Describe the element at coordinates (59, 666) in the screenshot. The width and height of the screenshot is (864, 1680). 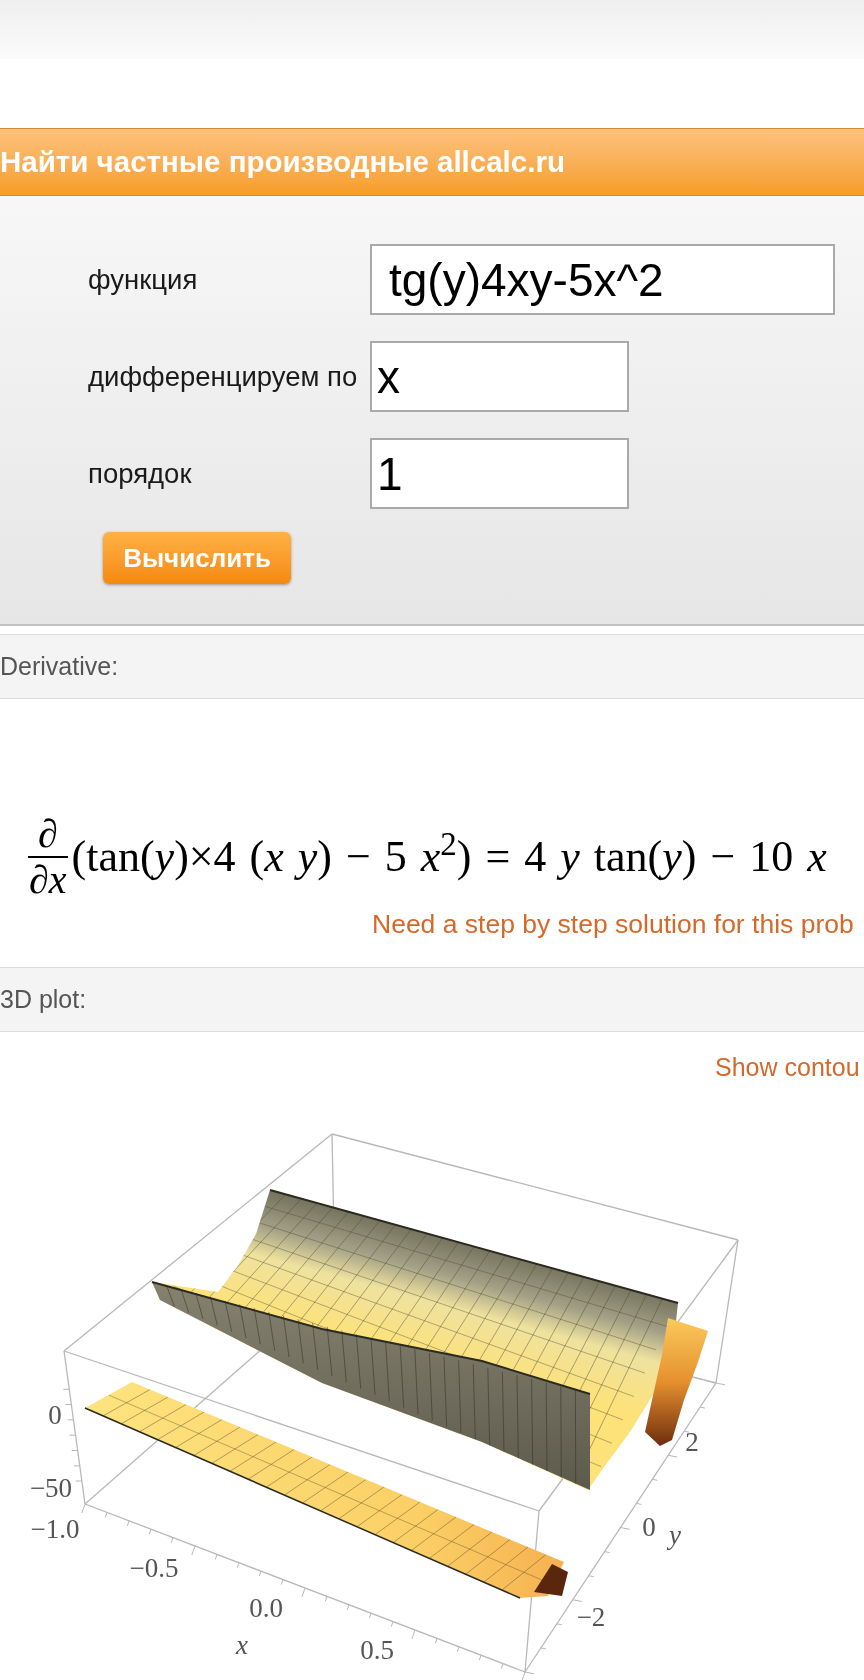
I see `section-title: Derivative:` at that location.